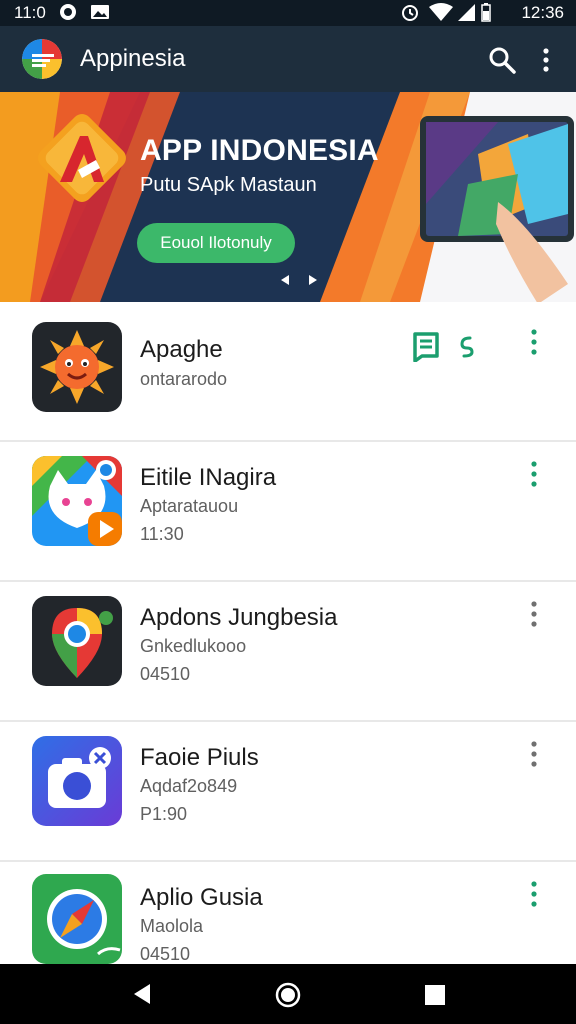 The width and height of the screenshot is (576, 1024). I want to click on status-bar: 11:0 12:36, so click(288, 13).